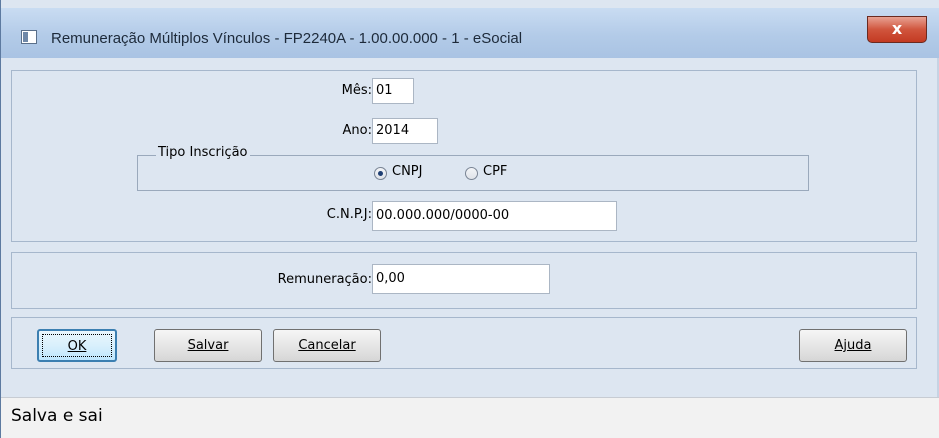 This screenshot has height=438, width=939. I want to click on ano-label: Ano:, so click(357, 130).